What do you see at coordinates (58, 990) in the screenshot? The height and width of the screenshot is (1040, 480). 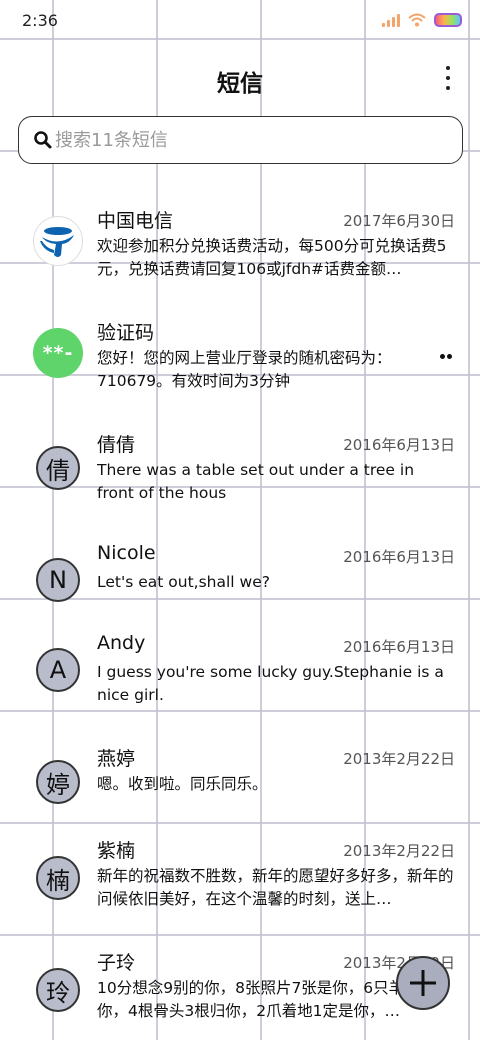 I see `contact-avatar: 玲` at bounding box center [58, 990].